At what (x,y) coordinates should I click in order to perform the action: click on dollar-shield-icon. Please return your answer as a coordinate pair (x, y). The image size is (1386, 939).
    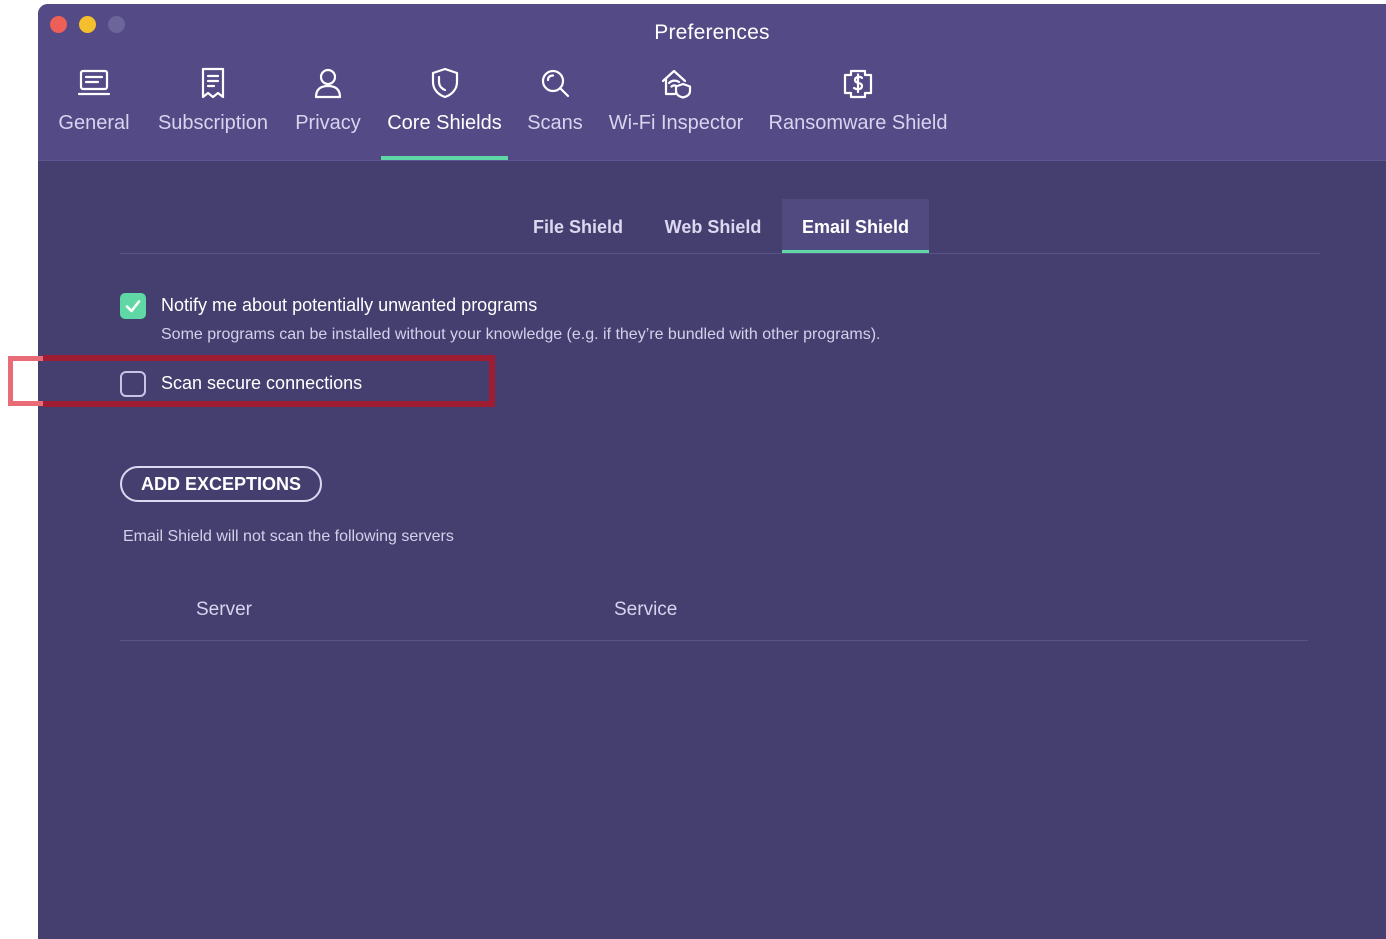
    Looking at the image, I should click on (858, 83).